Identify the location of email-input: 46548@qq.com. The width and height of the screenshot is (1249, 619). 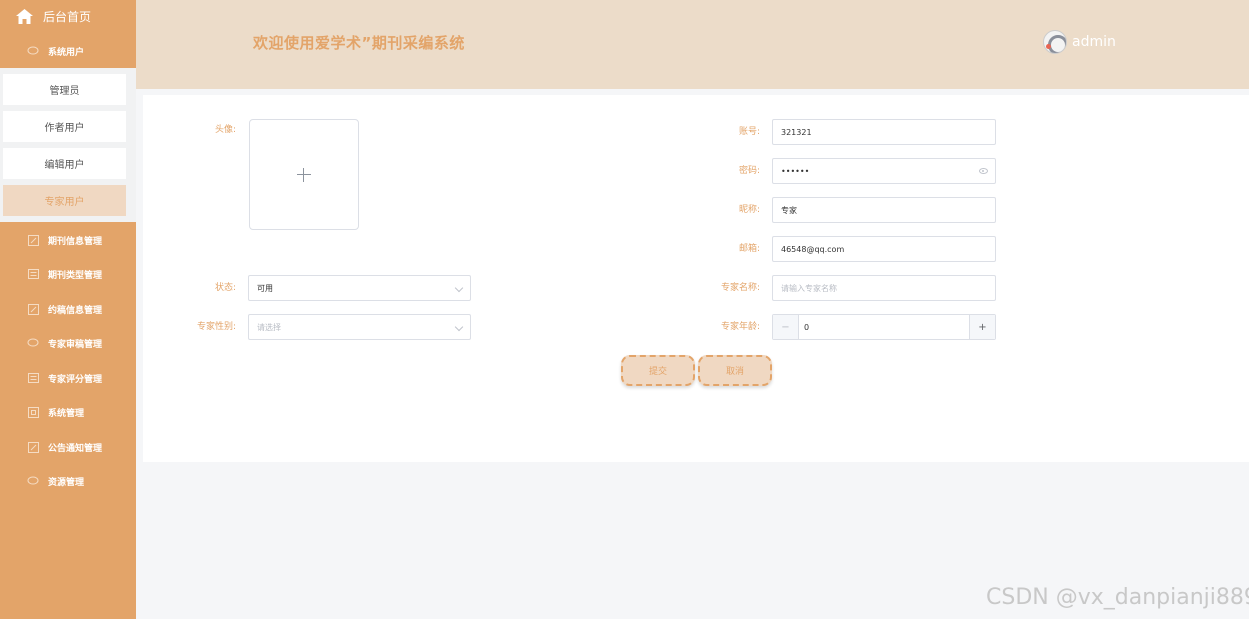
(884, 249).